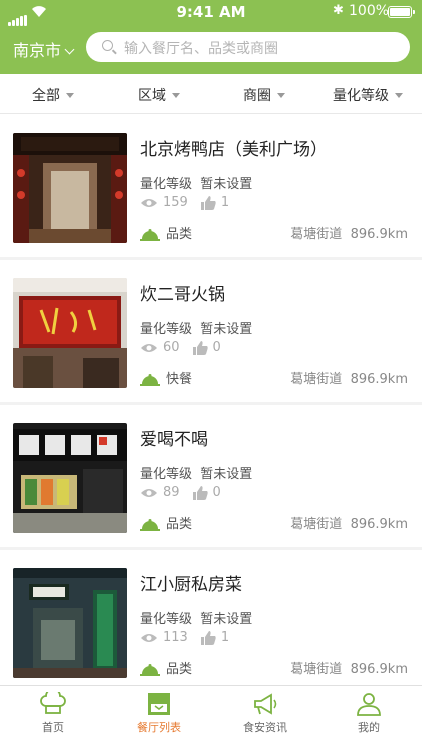 The image size is (422, 750). Describe the element at coordinates (201, 49) in the screenshot. I see `search-placeholder: 输入餐厅名、品类或商圈` at that location.